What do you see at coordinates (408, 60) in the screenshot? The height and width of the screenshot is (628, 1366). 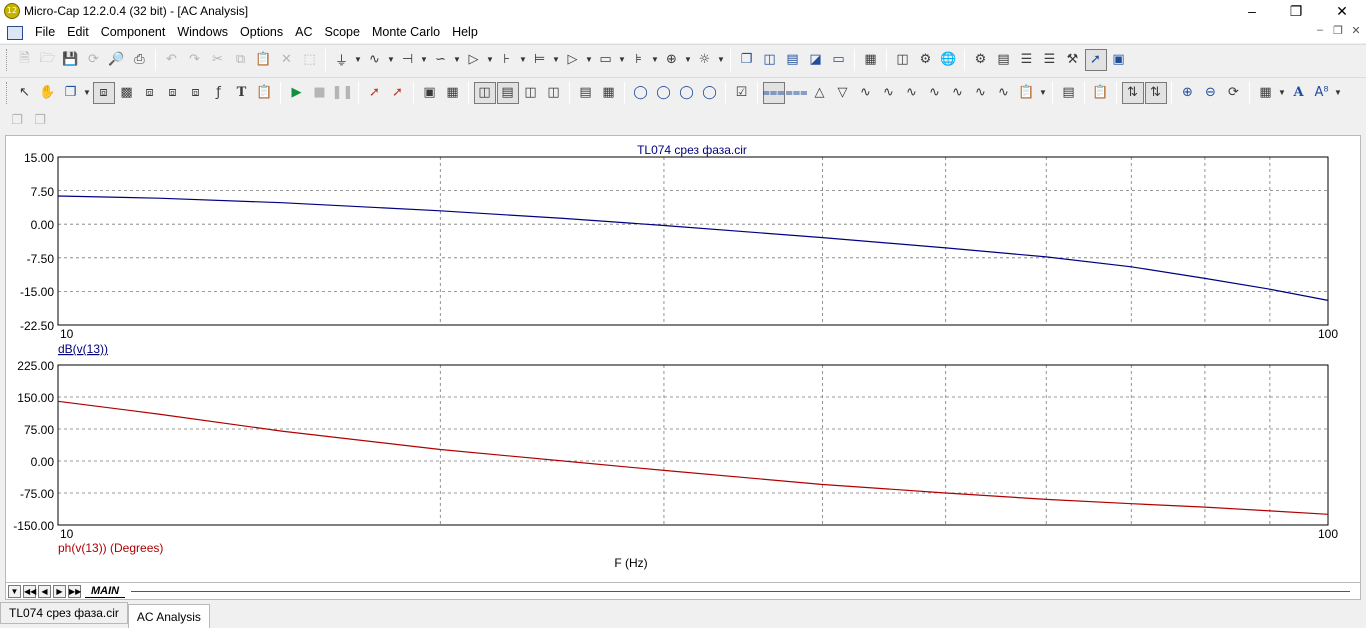 I see `capacitor-icon: ⊣` at bounding box center [408, 60].